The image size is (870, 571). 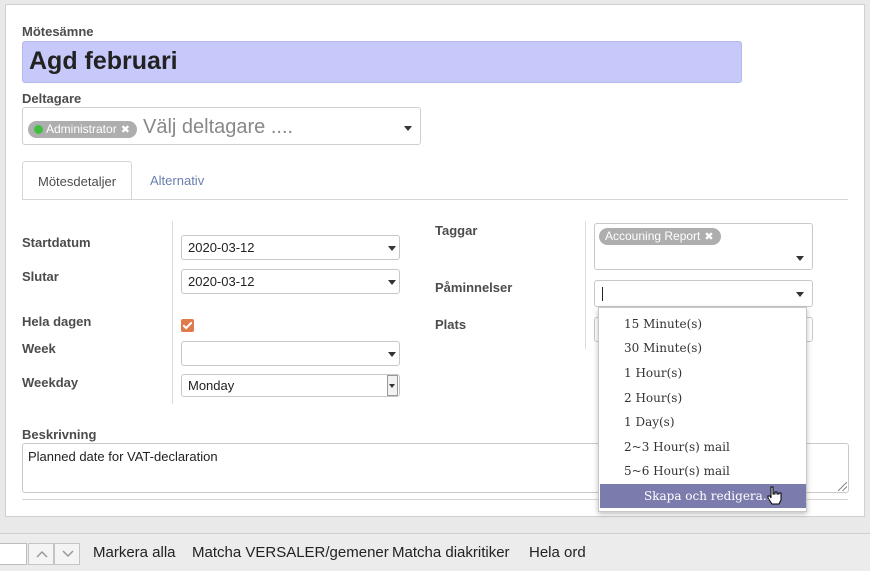 What do you see at coordinates (290, 247) in the screenshot?
I see `start-date-field: 2020-03-12` at bounding box center [290, 247].